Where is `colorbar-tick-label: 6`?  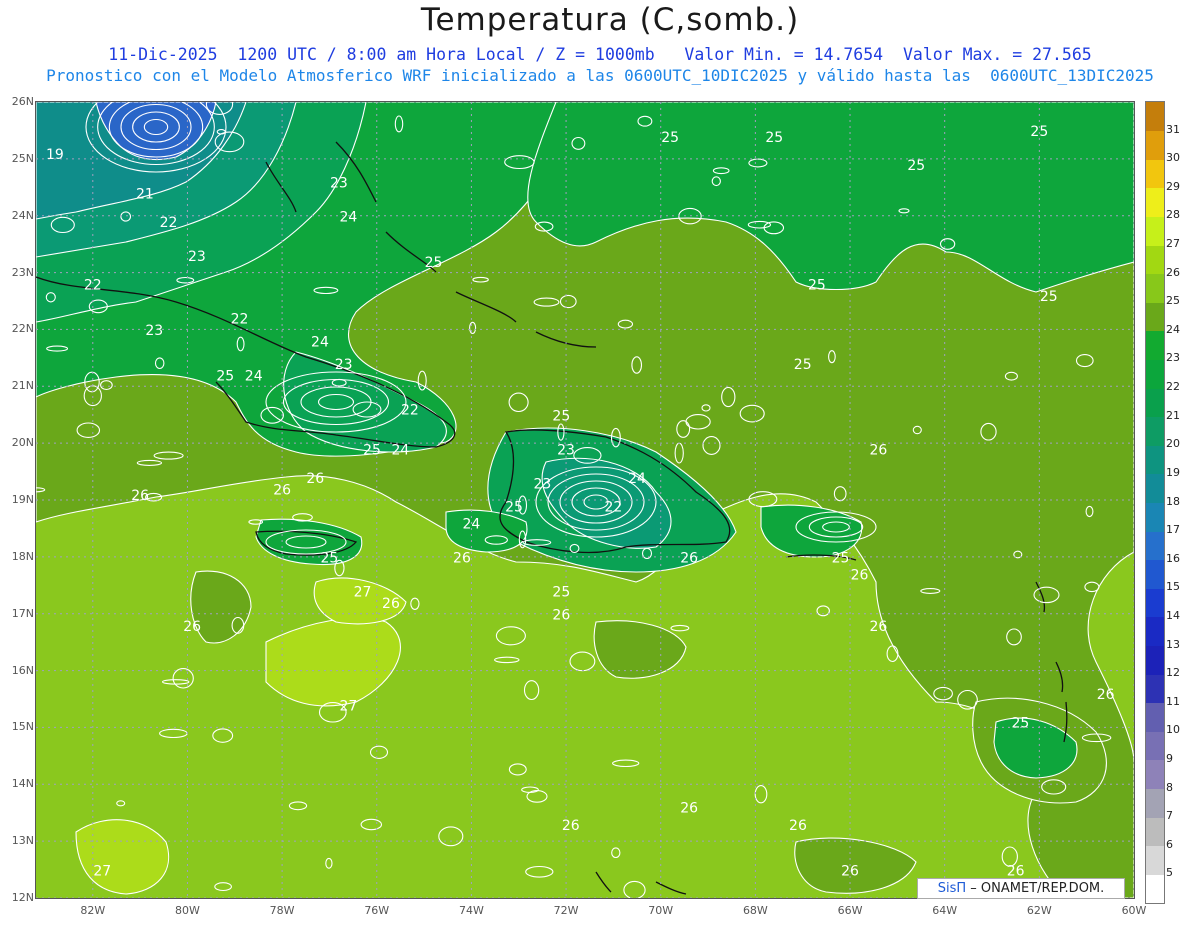 colorbar-tick-label: 6 is located at coordinates (1169, 844).